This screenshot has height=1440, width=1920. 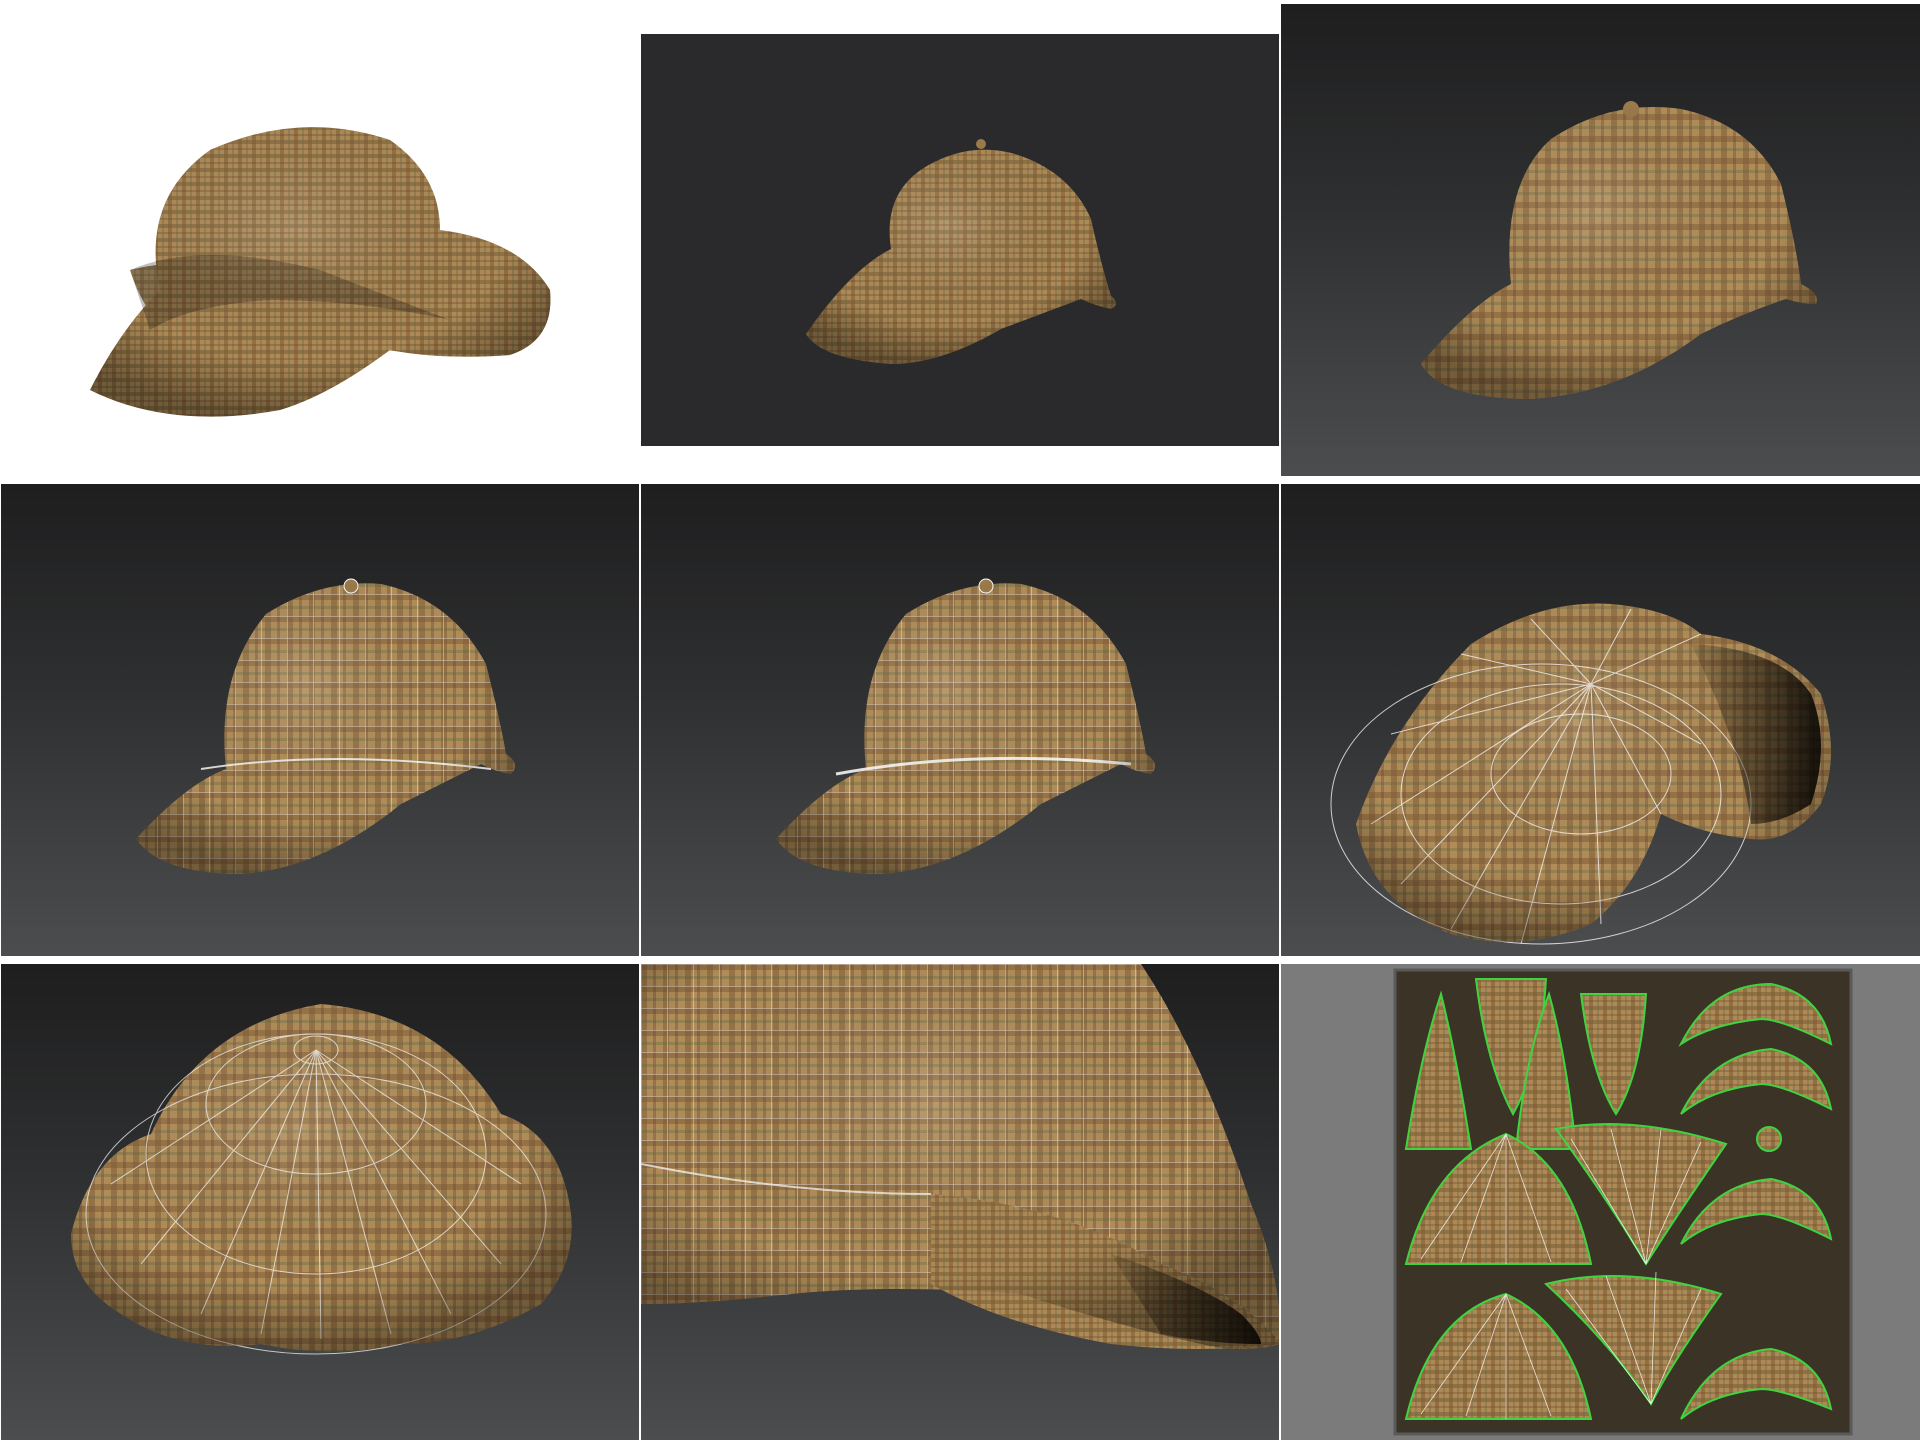 I want to click on render-white-tile, so click(x=320, y=240).